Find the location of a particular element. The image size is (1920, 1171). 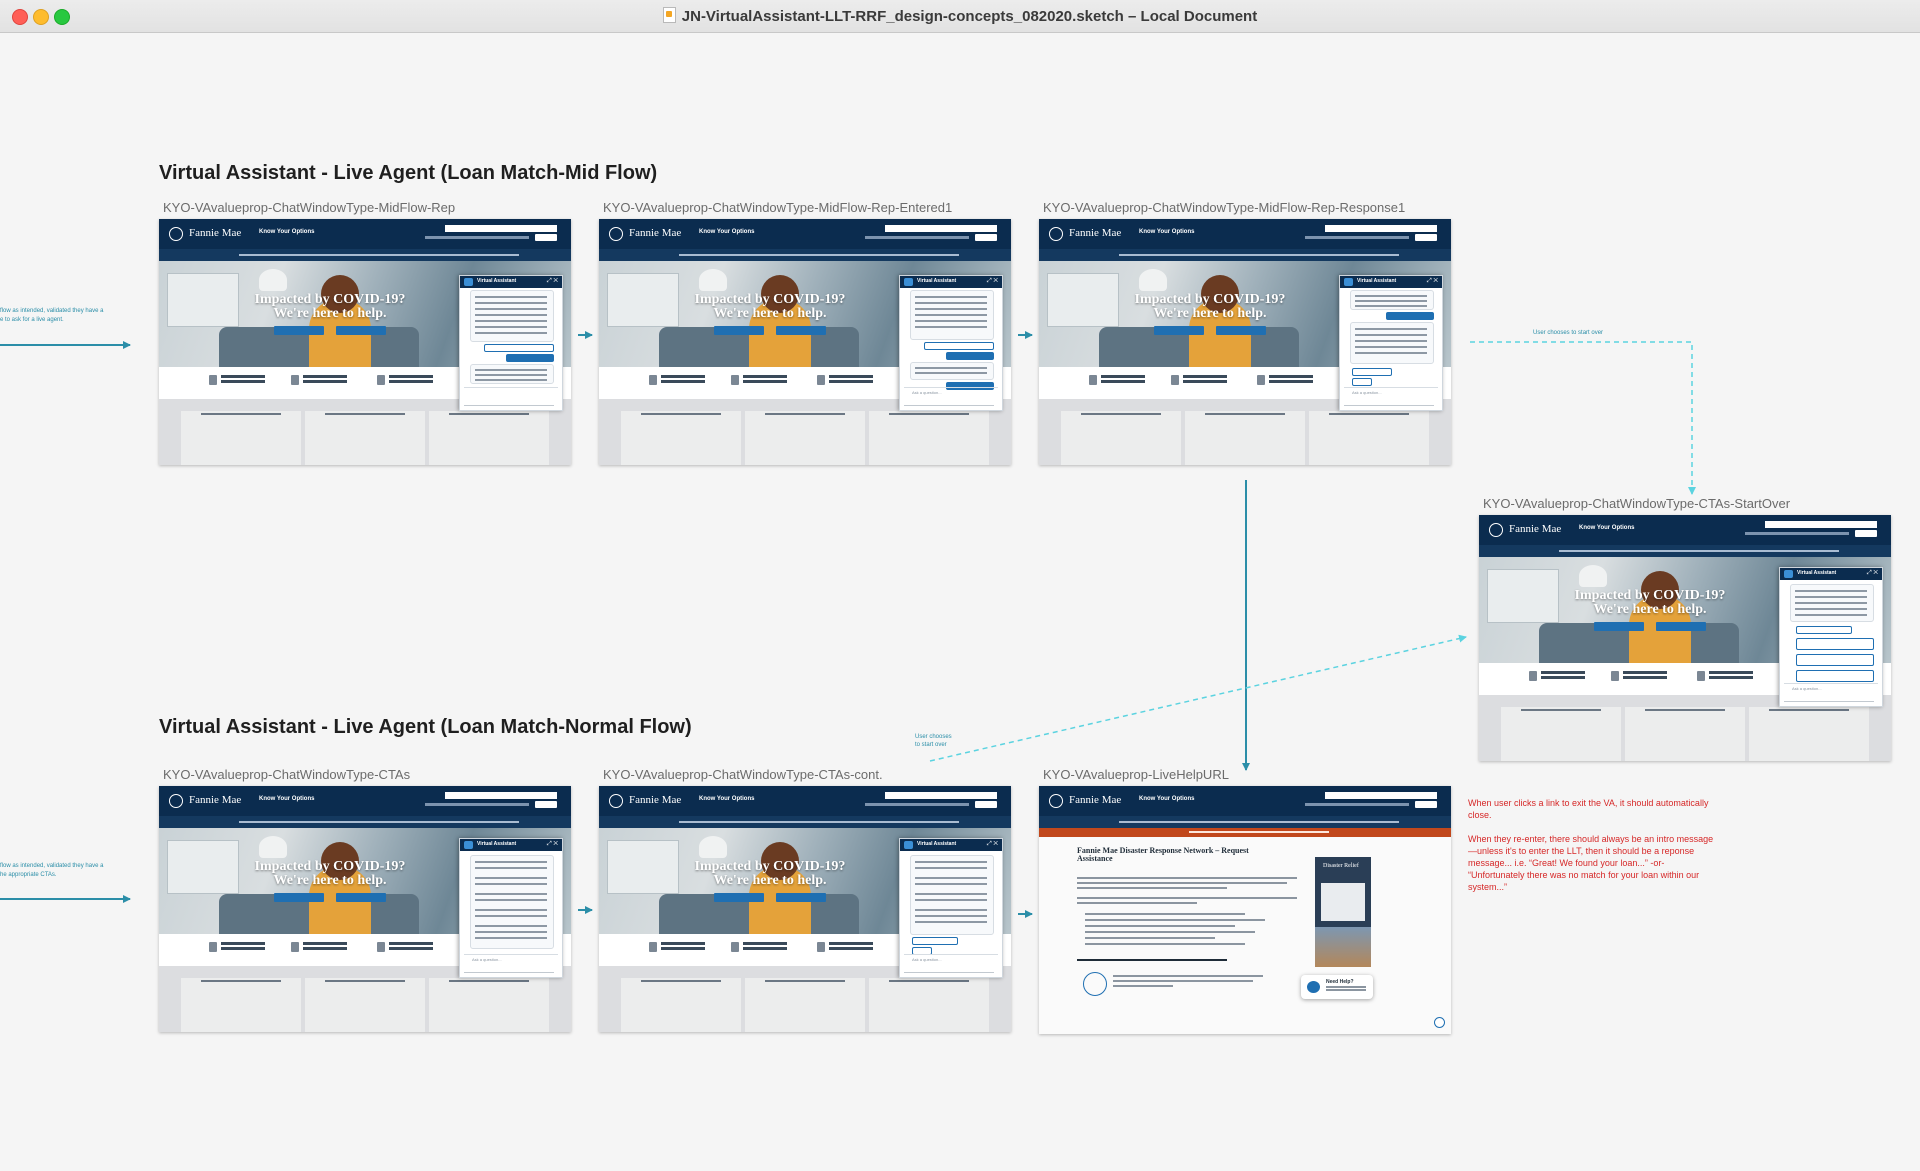

need-help-widget: Need Help? is located at coordinates (1337, 987).